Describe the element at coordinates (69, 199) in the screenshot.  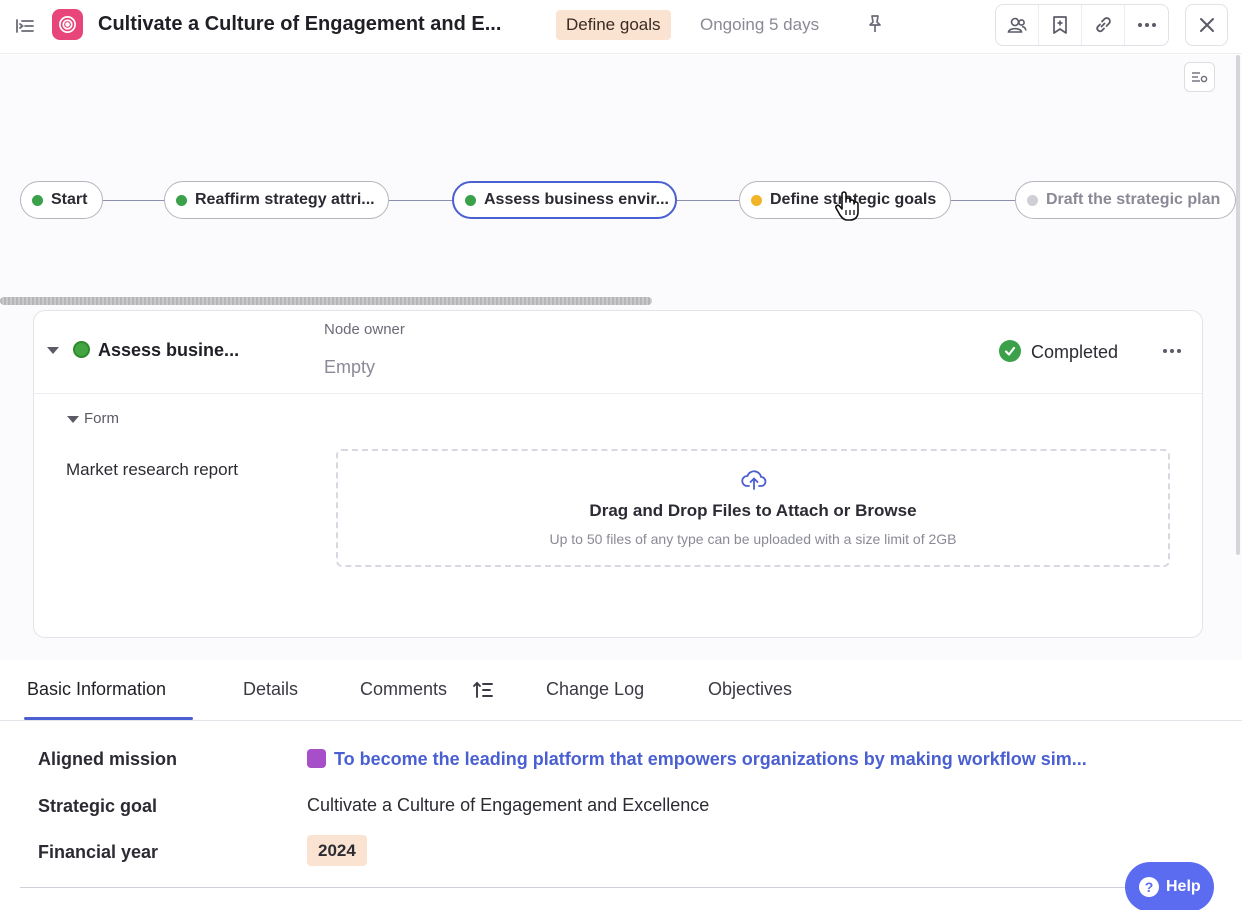
I see `flow-node-label: Start` at that location.